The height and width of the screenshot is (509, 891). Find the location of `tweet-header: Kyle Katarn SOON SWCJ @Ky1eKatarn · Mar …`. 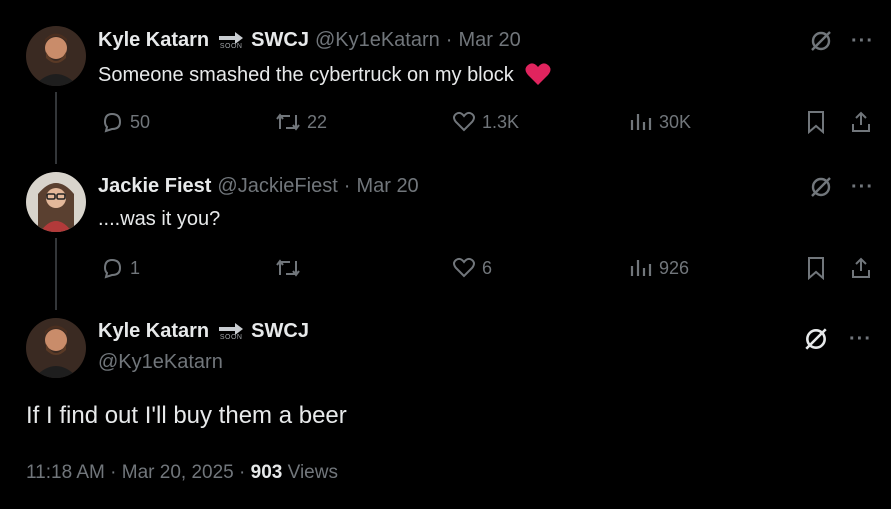

tweet-header: Kyle Katarn SOON SWCJ @Ky1eKatarn · Mar … is located at coordinates (309, 40).